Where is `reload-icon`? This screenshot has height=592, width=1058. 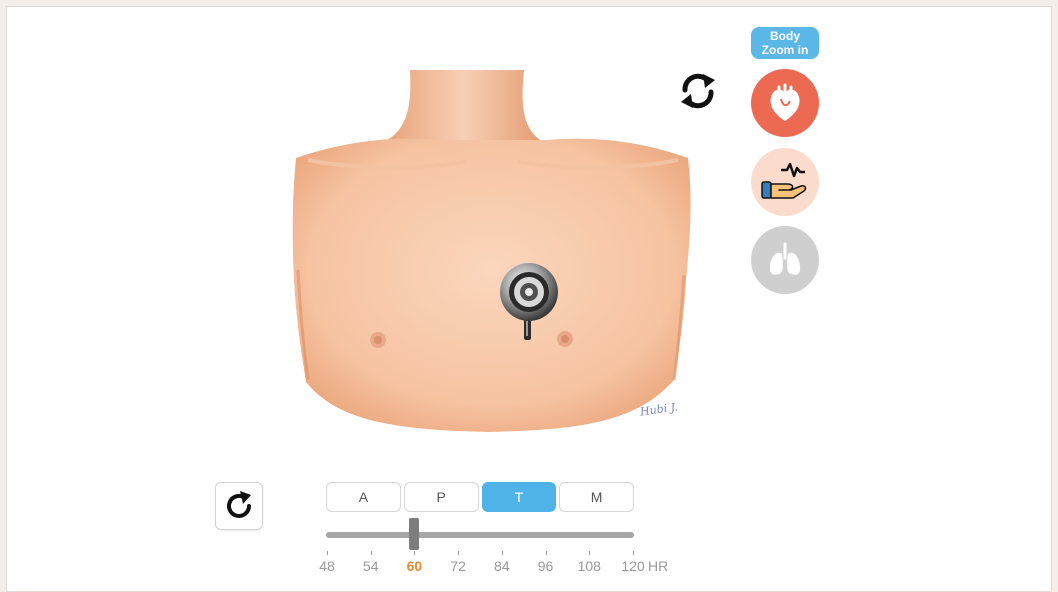
reload-icon is located at coordinates (239, 504).